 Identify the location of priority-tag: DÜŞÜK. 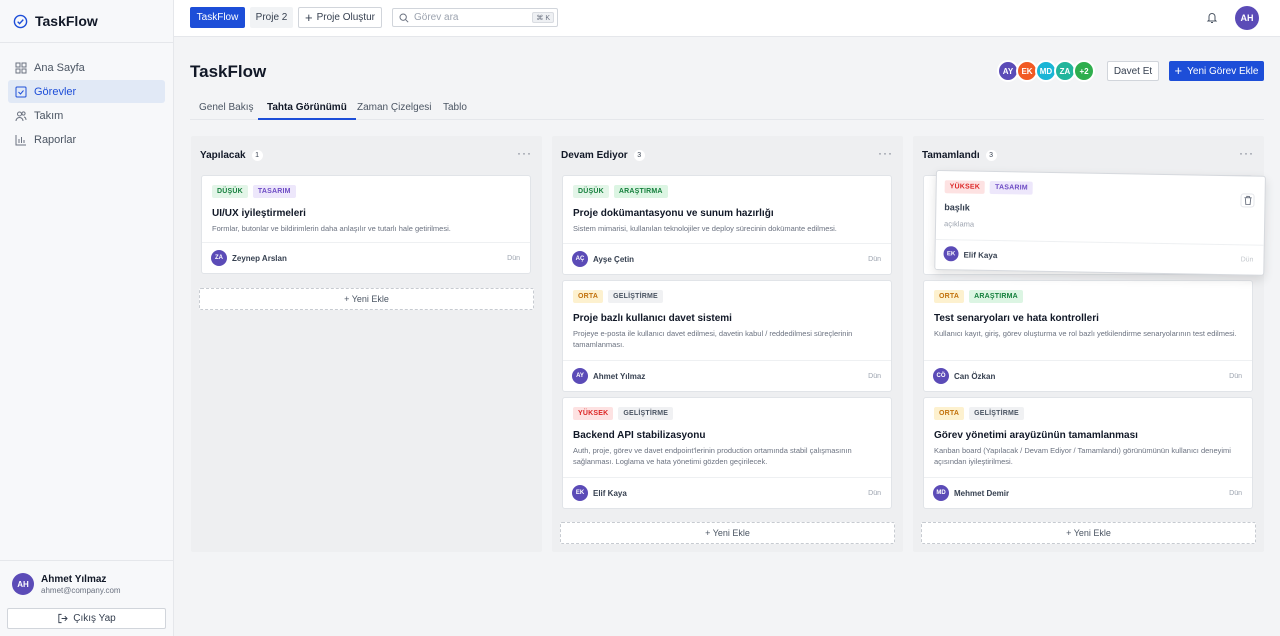
(230, 191).